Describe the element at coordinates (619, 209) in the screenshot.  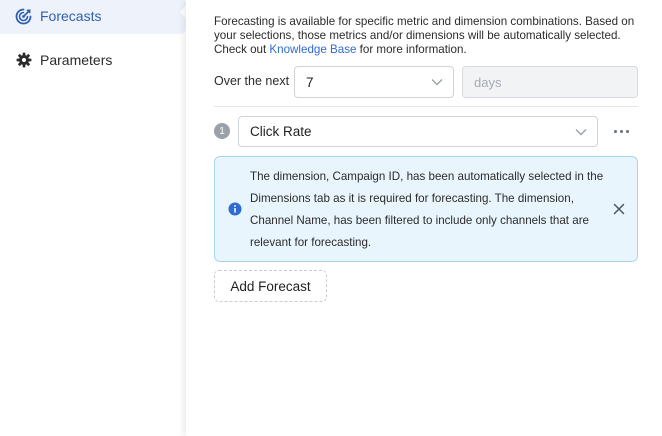
I see `close-icon` at that location.